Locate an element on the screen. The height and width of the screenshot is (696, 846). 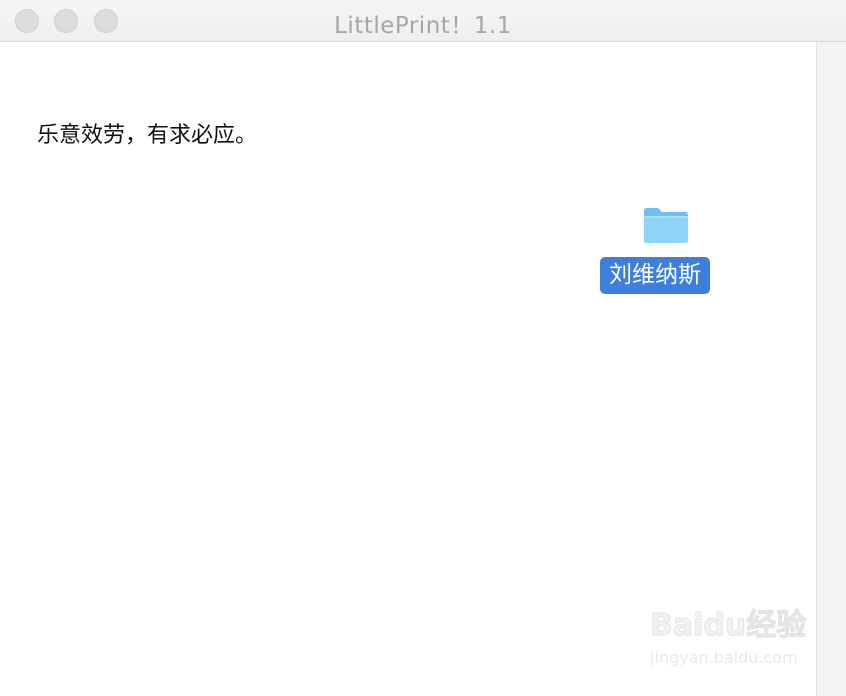
watermark-url: jingyan.baidu.com is located at coordinates (724, 657).